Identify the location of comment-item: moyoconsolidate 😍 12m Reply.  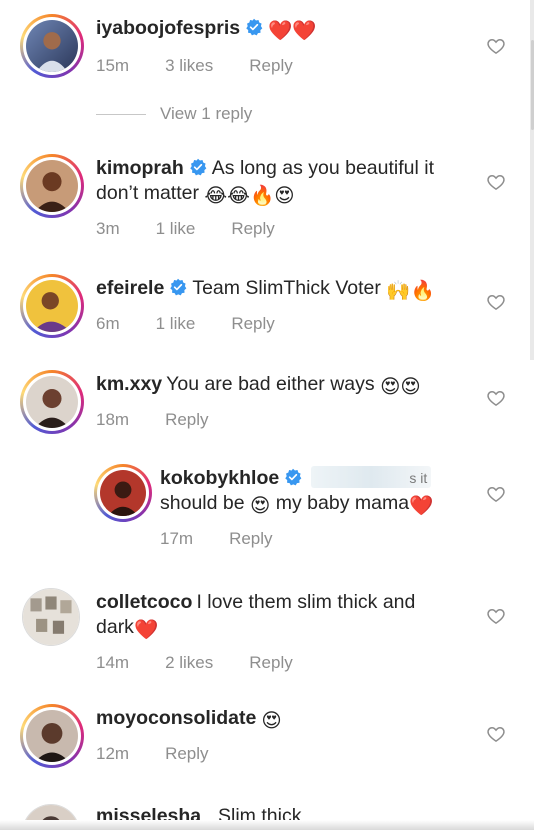
(267, 737).